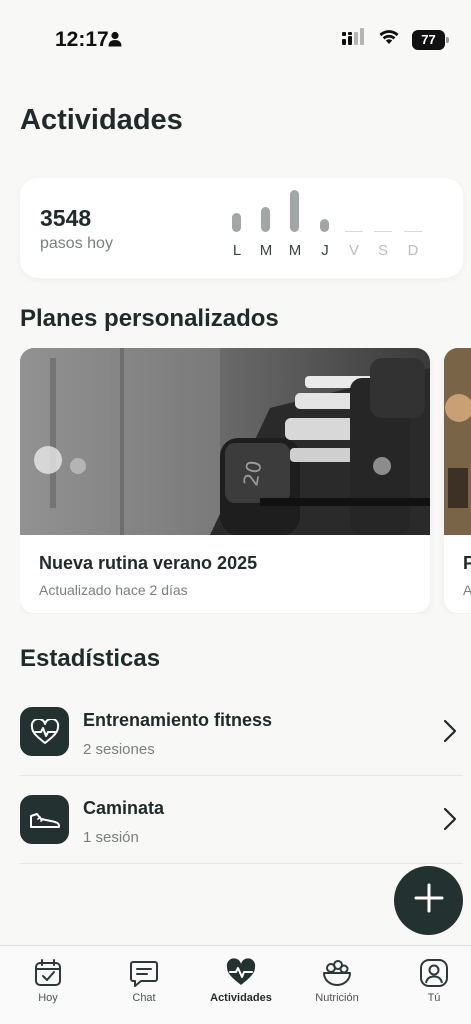  What do you see at coordinates (82, 39) in the screenshot?
I see `status-time: 12:17` at bounding box center [82, 39].